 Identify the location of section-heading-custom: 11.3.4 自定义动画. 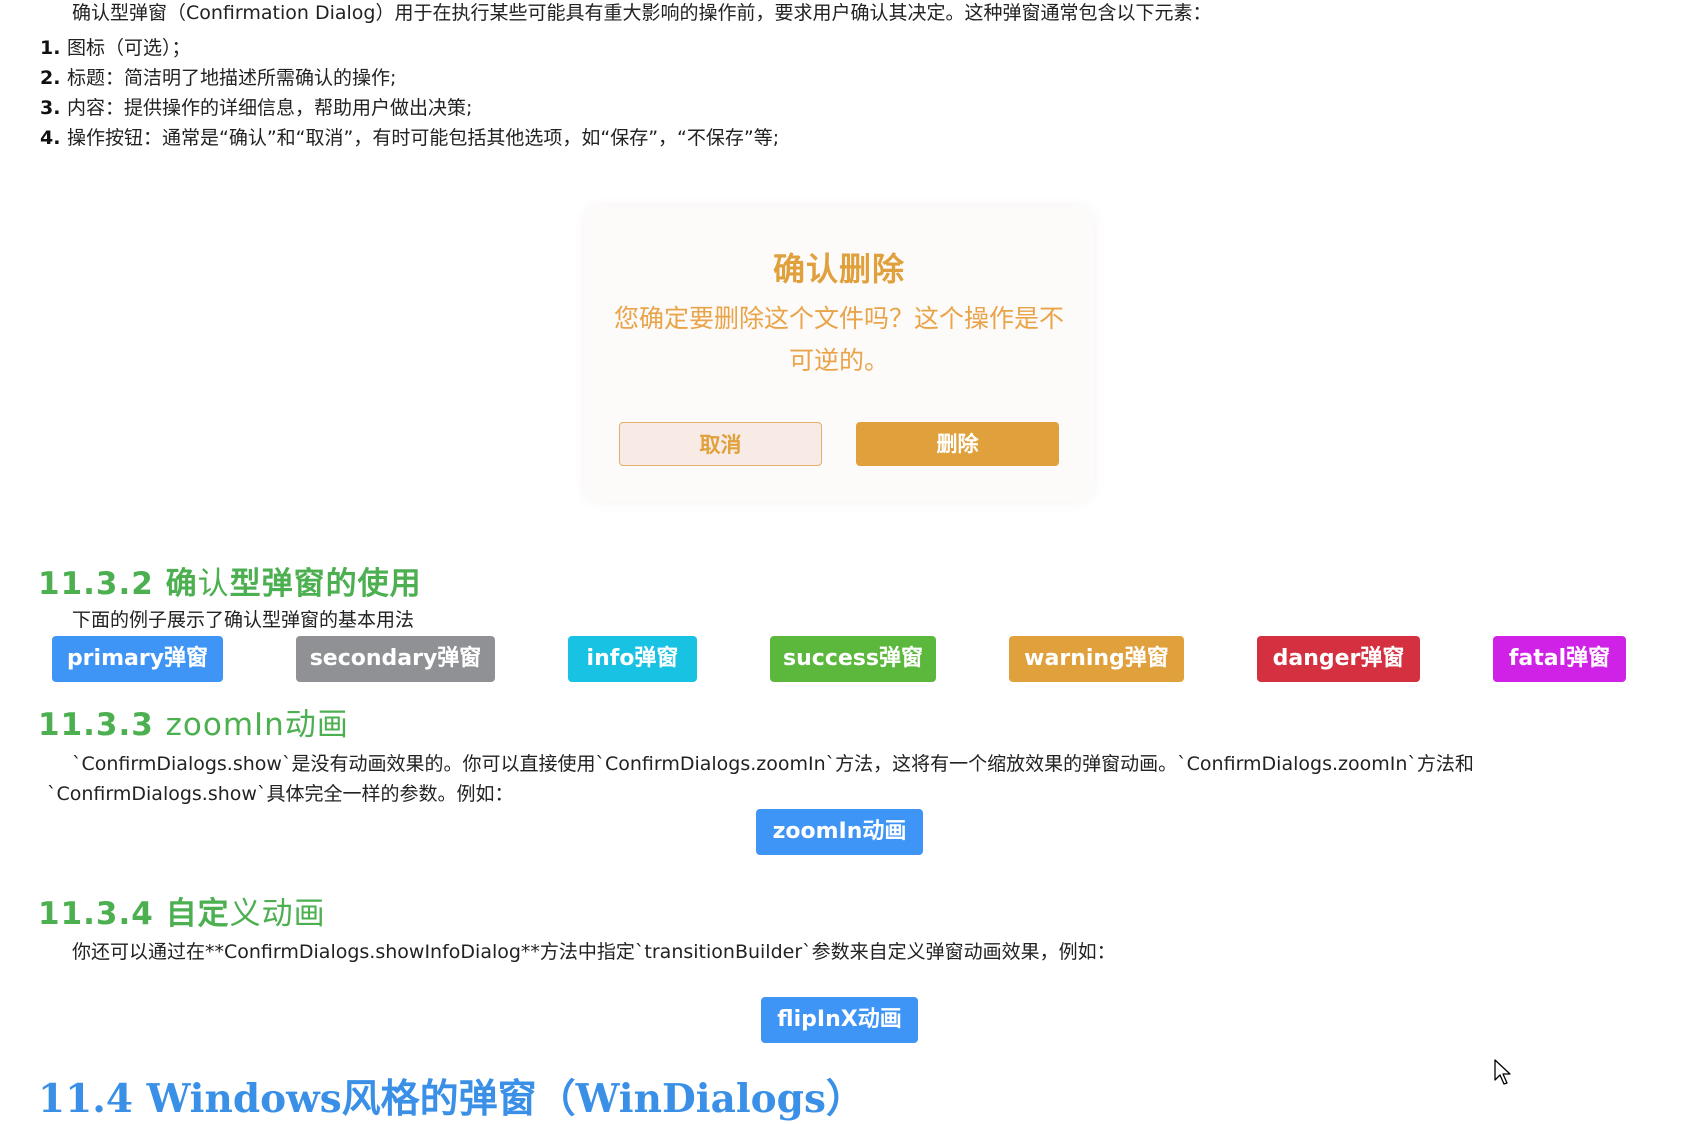
(182, 910).